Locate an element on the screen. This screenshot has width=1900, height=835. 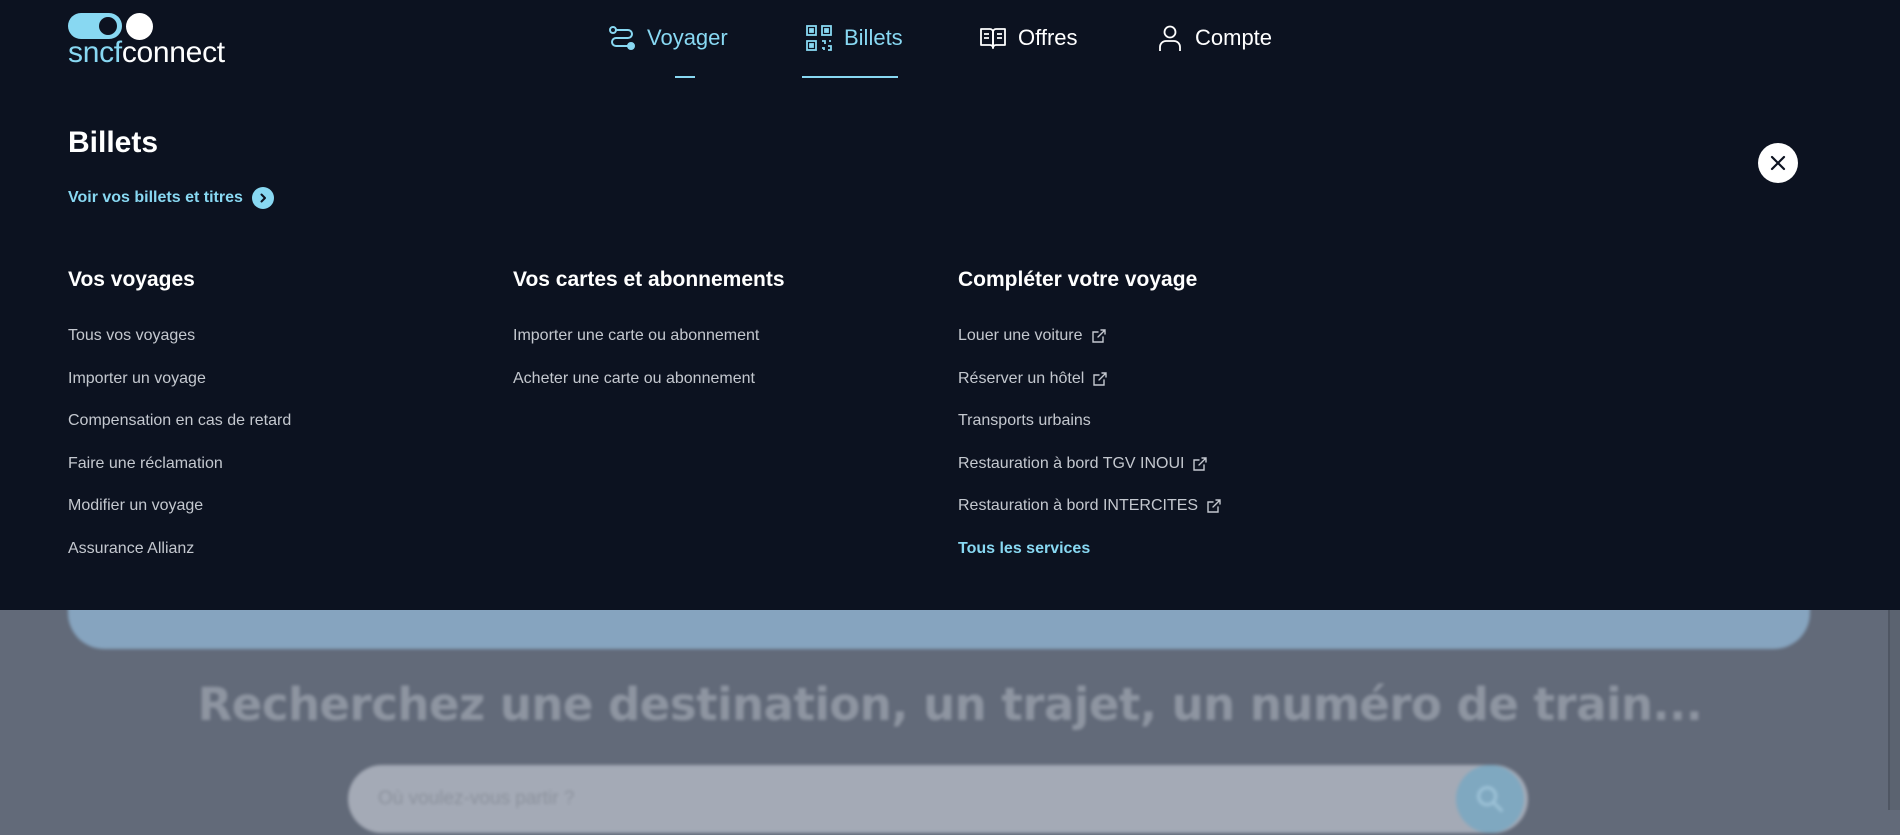
menu-link-importer-un-voyage: Importer un voyage is located at coordinates (179, 379).